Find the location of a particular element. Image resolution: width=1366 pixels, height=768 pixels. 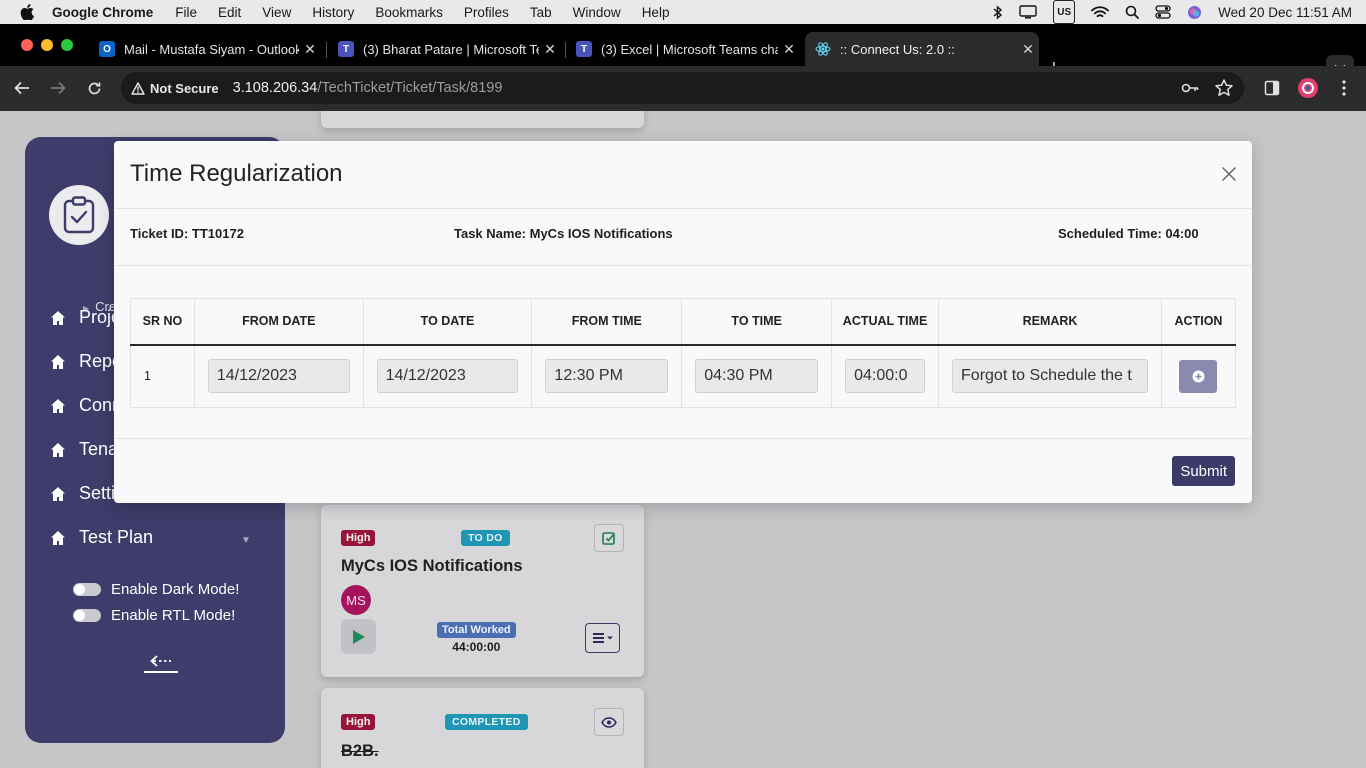

tab-teams-bharat: T (3) Bharat Patare | Microsoft Teams ✕ is located at coordinates (444, 49).